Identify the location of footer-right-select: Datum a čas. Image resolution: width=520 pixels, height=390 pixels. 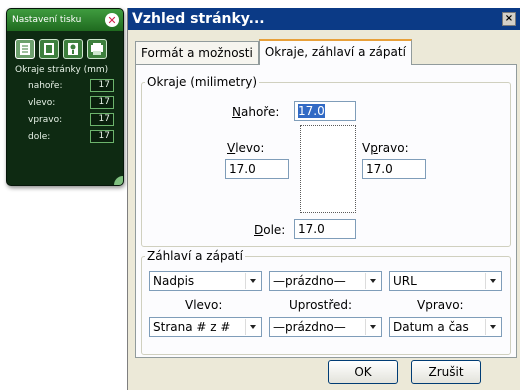
(445, 327).